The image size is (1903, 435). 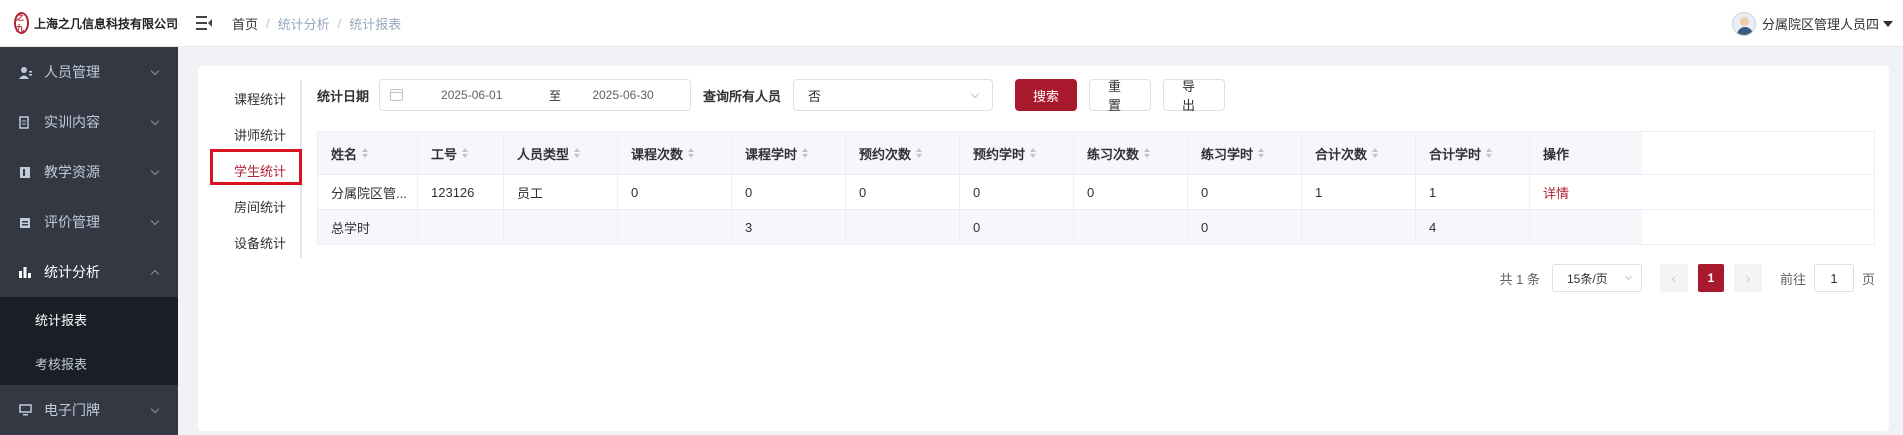 What do you see at coordinates (25, 72) in the screenshot?
I see `user-icon` at bounding box center [25, 72].